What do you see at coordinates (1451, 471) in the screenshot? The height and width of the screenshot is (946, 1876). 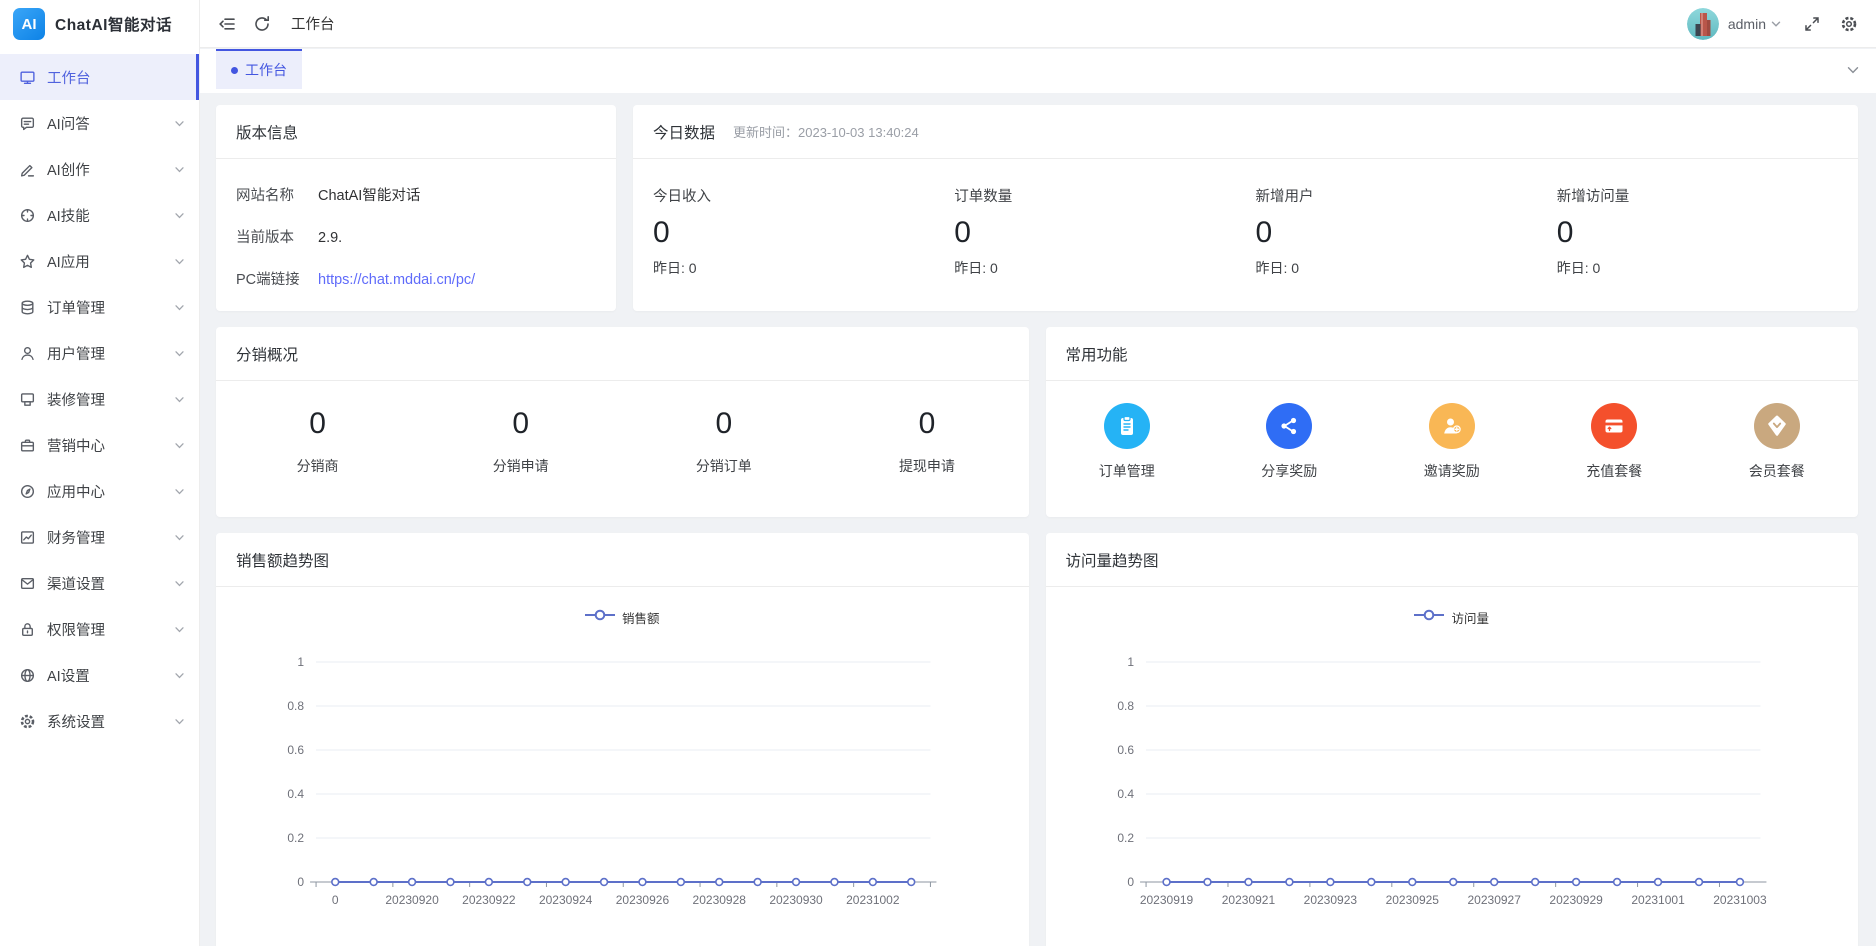 I see `function-item-label: 邀请奖励` at bounding box center [1451, 471].